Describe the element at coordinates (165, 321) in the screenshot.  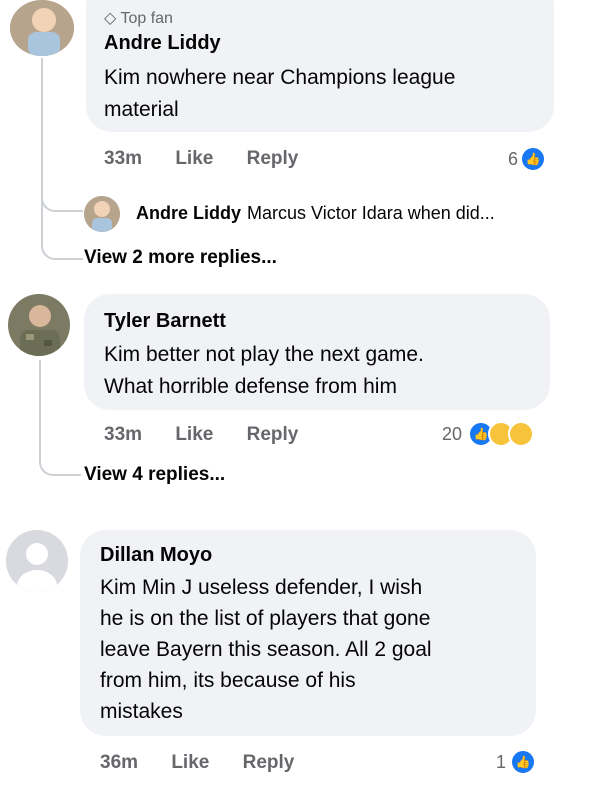
I see `comment-author: Tyler Barnett` at that location.